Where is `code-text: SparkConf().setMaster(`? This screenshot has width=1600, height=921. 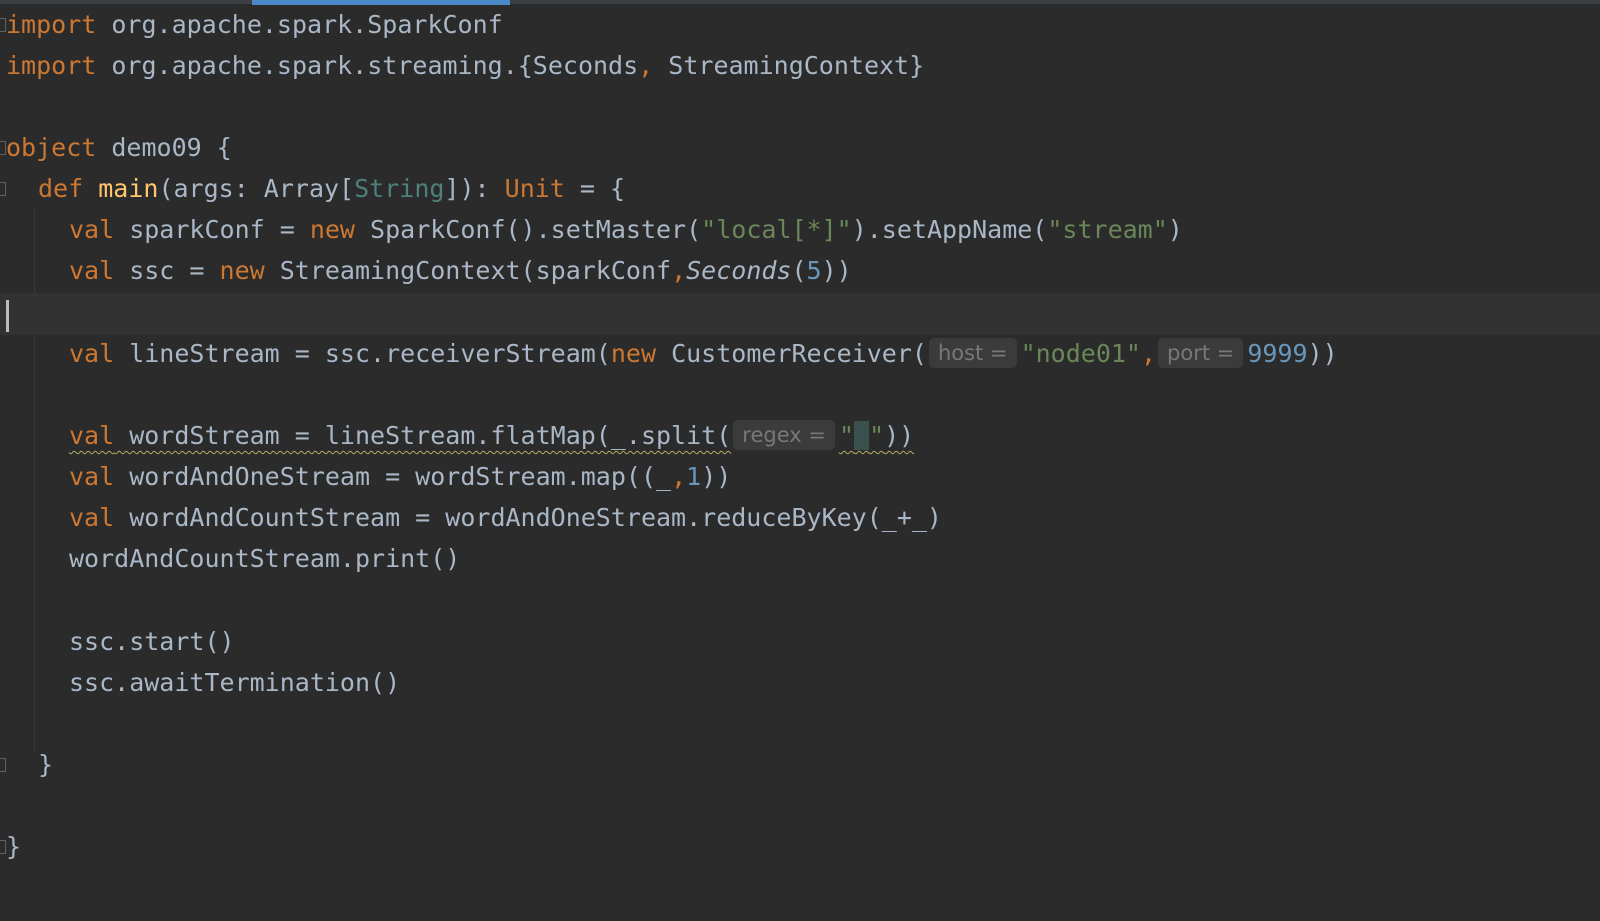
code-text: SparkConf().setMaster( is located at coordinates (528, 229).